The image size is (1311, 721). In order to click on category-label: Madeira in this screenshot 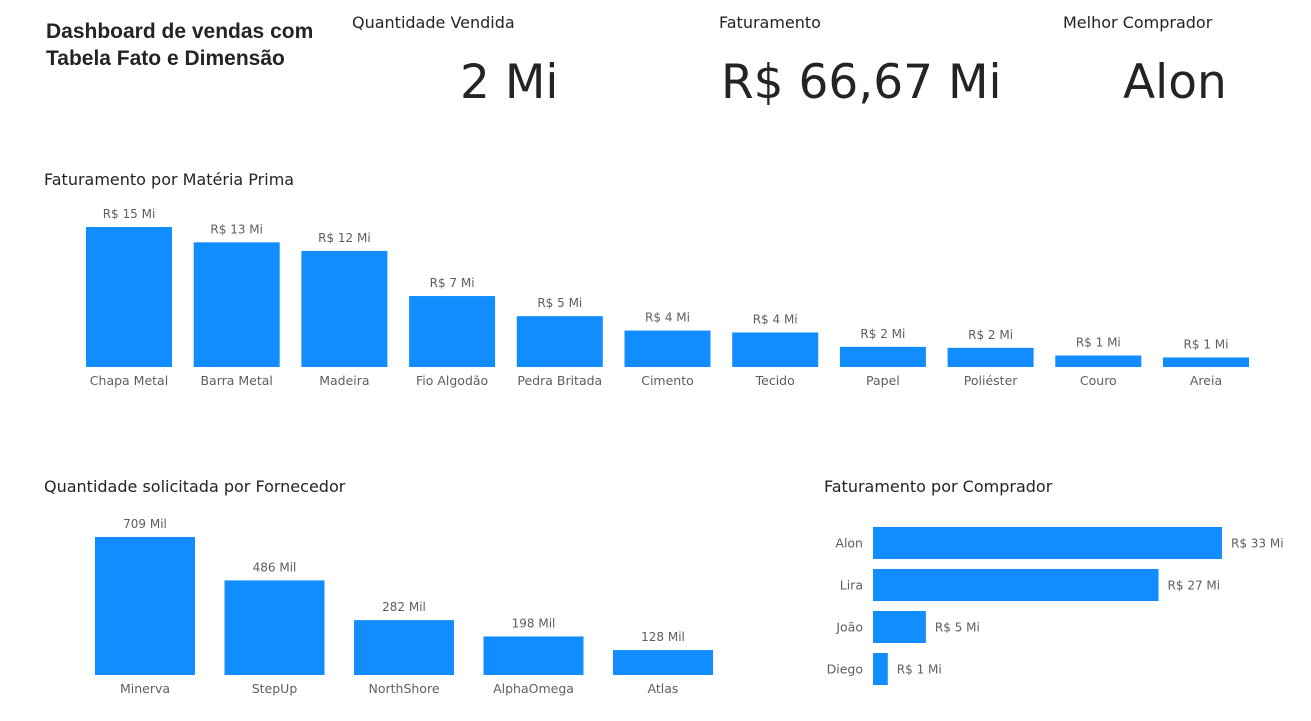, I will do `click(344, 380)`.